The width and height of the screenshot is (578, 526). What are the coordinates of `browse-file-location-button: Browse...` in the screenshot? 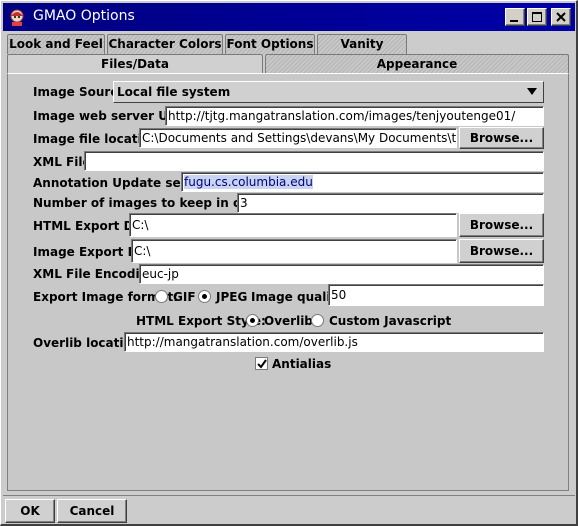 It's located at (501, 138).